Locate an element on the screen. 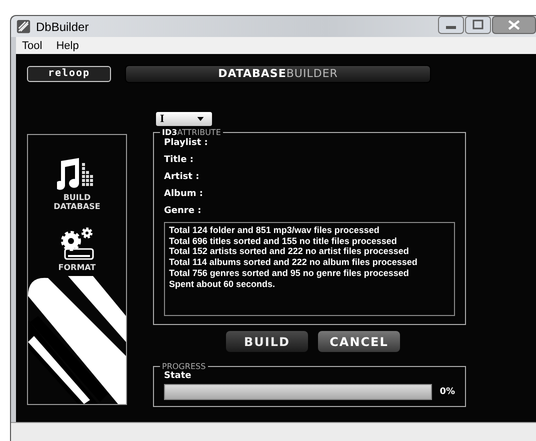 The width and height of the screenshot is (536, 441). log-line: Total 124 folder and 851 mp3/wav files processed is located at coordinates (274, 230).